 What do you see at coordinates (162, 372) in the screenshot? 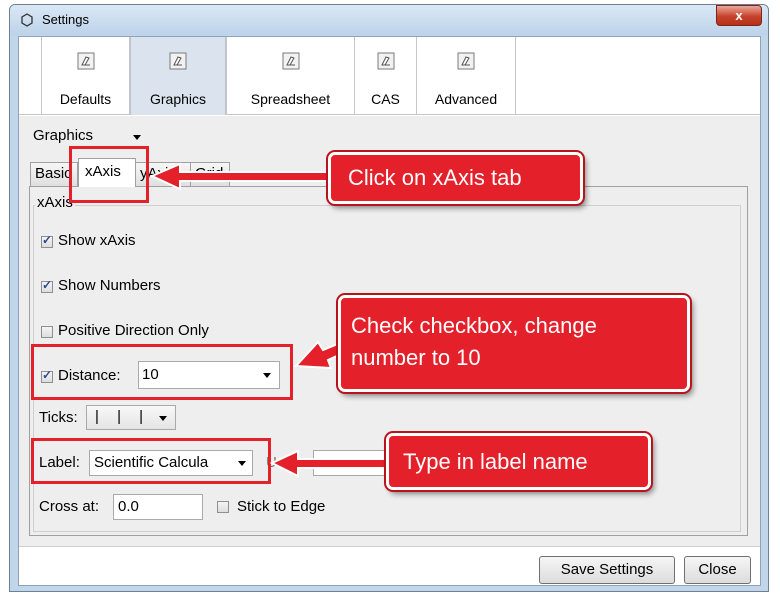
I see `distance-highlight` at bounding box center [162, 372].